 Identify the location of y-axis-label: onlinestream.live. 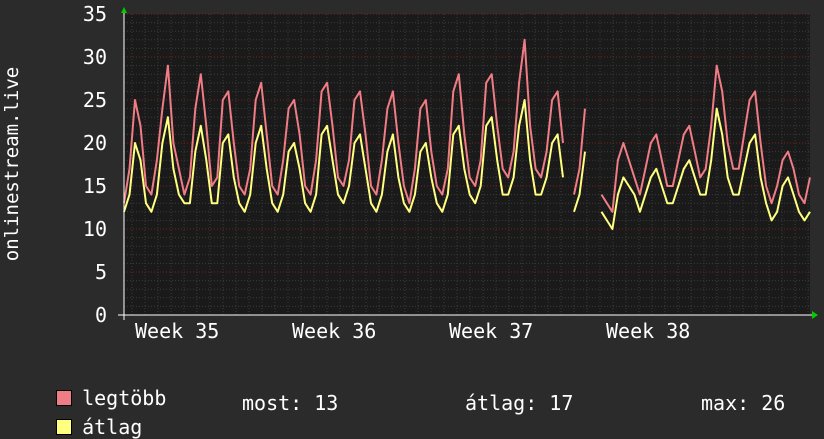
(12, 164).